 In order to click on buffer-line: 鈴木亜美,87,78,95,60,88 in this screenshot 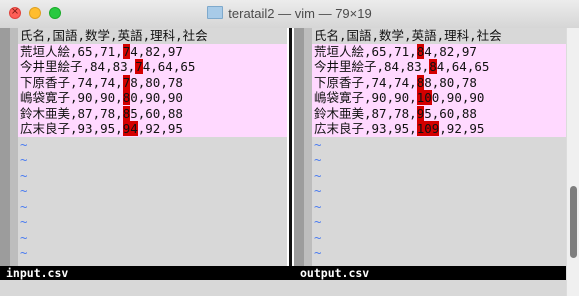, I will do `click(439, 113)`.